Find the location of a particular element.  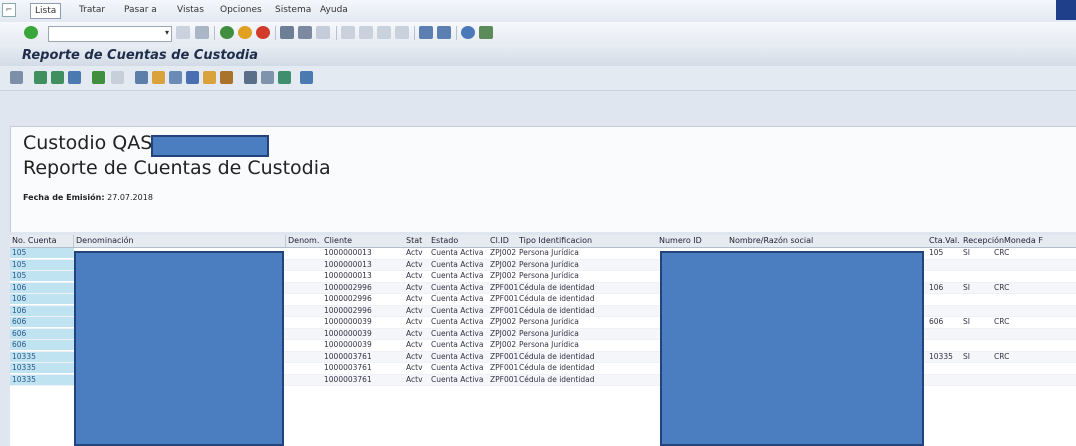

total-icon is located at coordinates (98, 77).